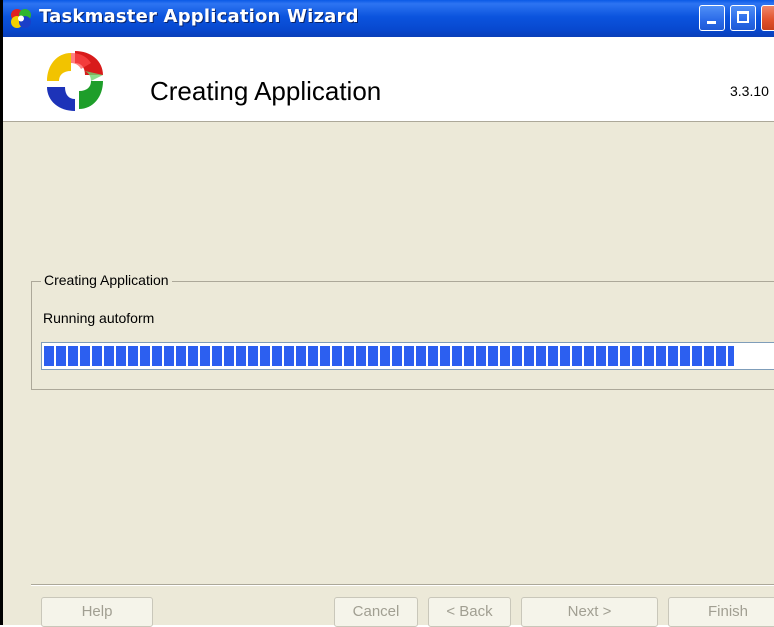 The width and height of the screenshot is (774, 627). I want to click on help-button: Help, so click(97, 612).